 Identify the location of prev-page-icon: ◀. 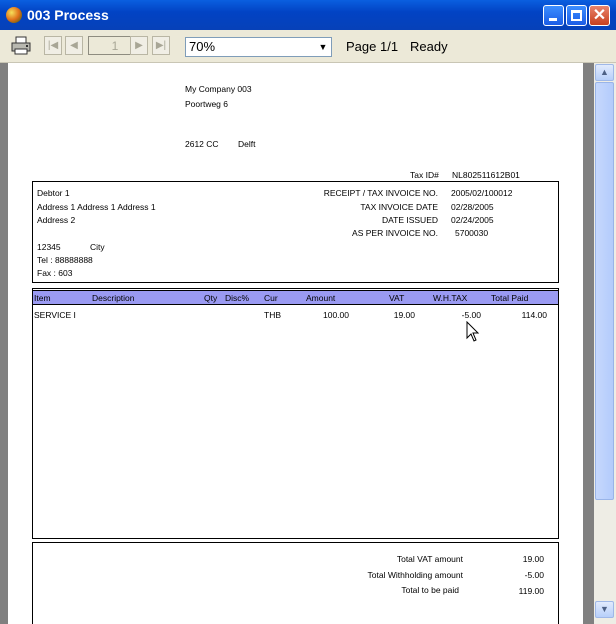
(74, 45).